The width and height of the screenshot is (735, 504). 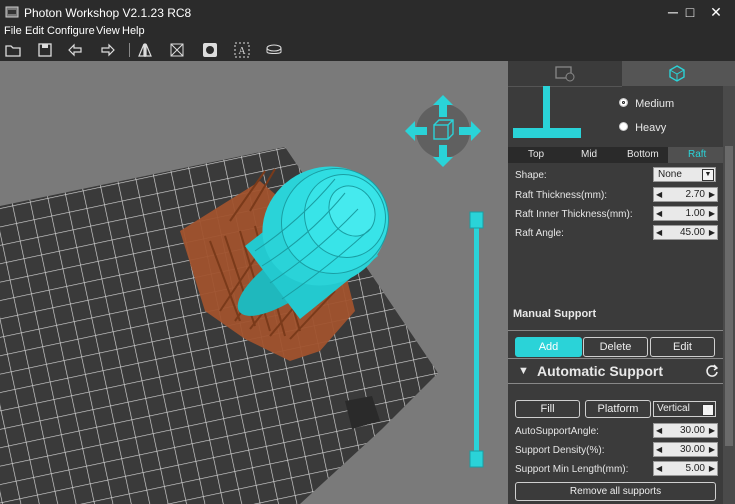 I want to click on support-section-tabs: Top Mid Bottom Raft, so click(x=621, y=155).